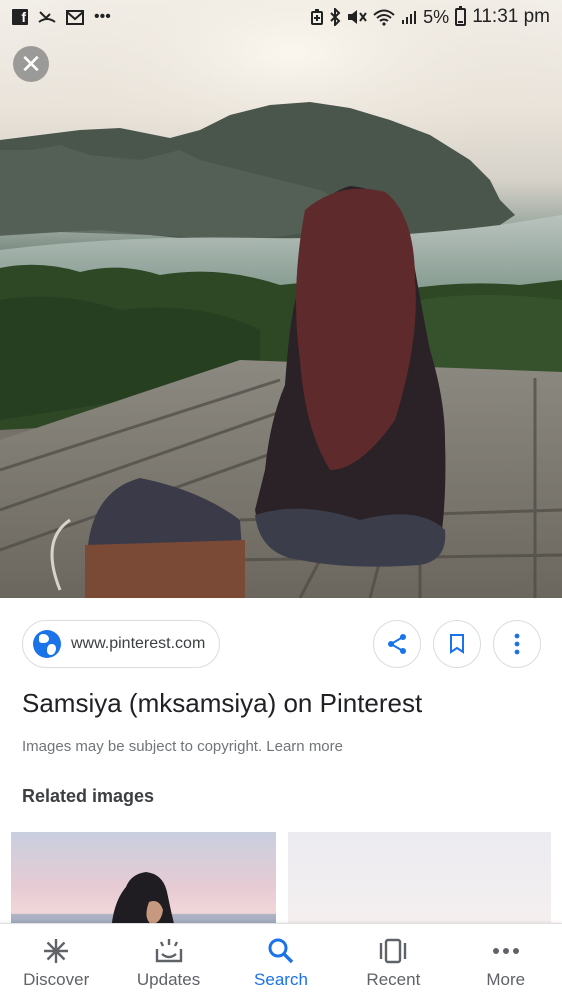  I want to click on source-link: www.pinterest.com, so click(121, 644).